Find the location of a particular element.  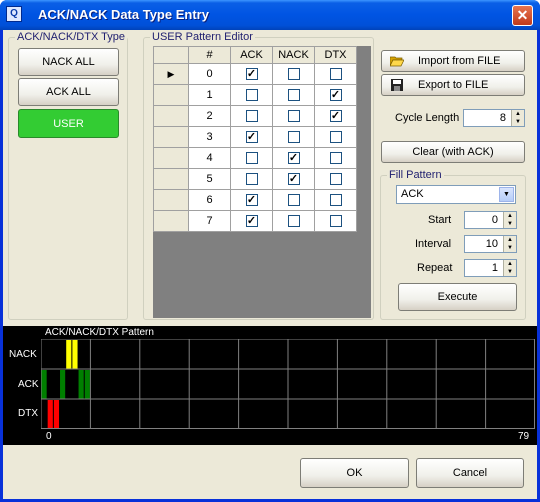

ok-button: OK is located at coordinates (354, 473).